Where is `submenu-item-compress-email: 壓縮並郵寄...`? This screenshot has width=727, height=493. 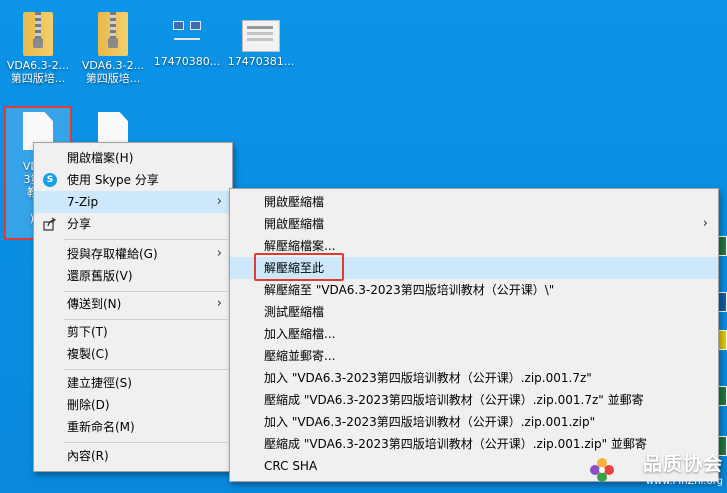 submenu-item-compress-email: 壓縮並郵寄... is located at coordinates (474, 356).